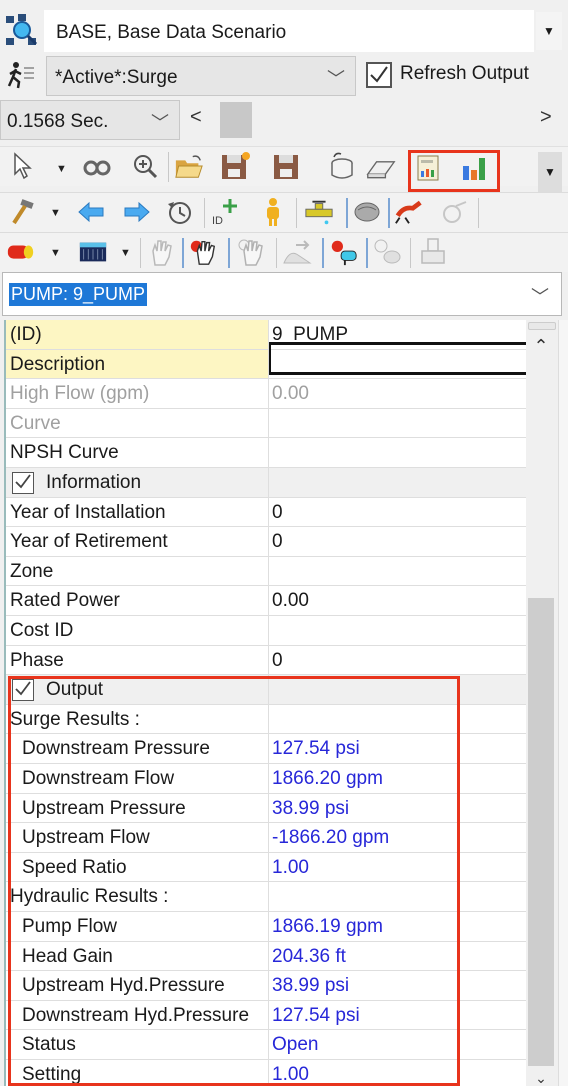  I want to click on refresh-output-checkbox, so click(379, 75).